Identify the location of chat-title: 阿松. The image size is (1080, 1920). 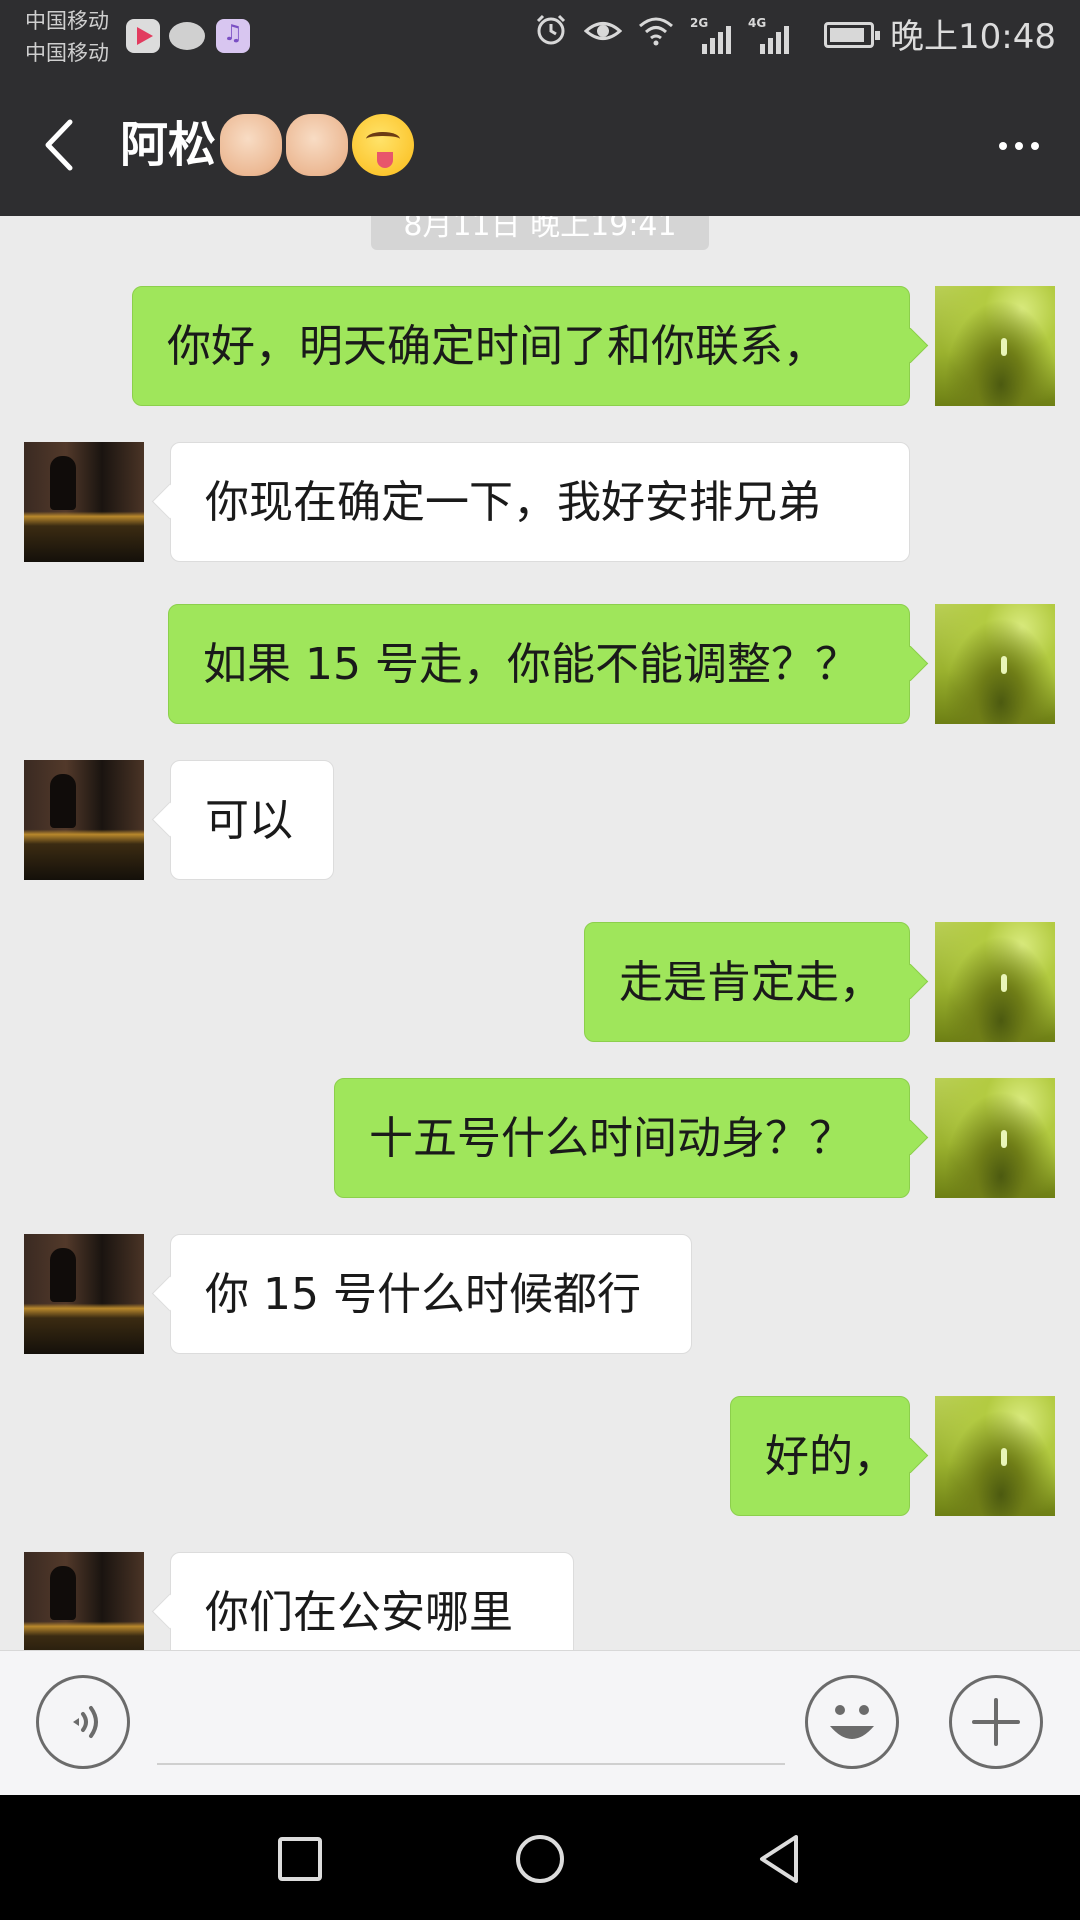
(267, 145).